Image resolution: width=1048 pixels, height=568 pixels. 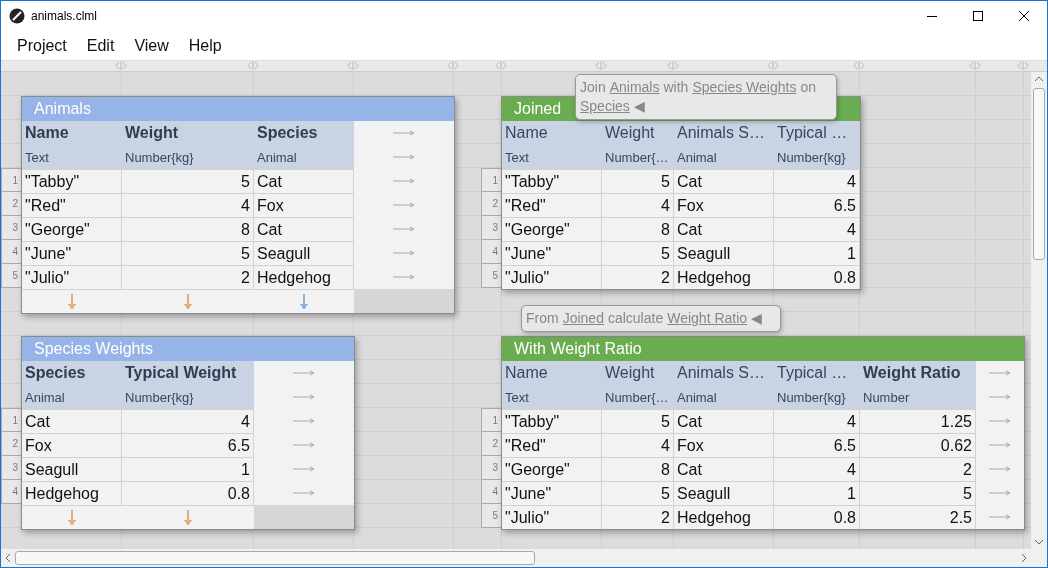 I want to click on column-header: Weight Ratio, so click(x=918, y=373).